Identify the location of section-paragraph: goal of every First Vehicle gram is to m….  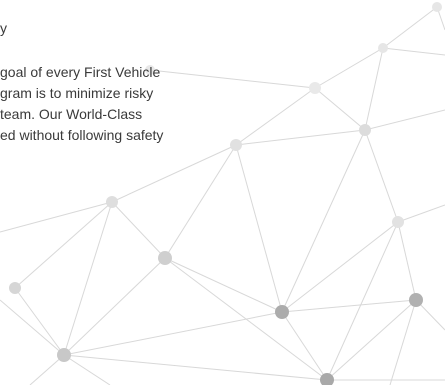
(81, 104).